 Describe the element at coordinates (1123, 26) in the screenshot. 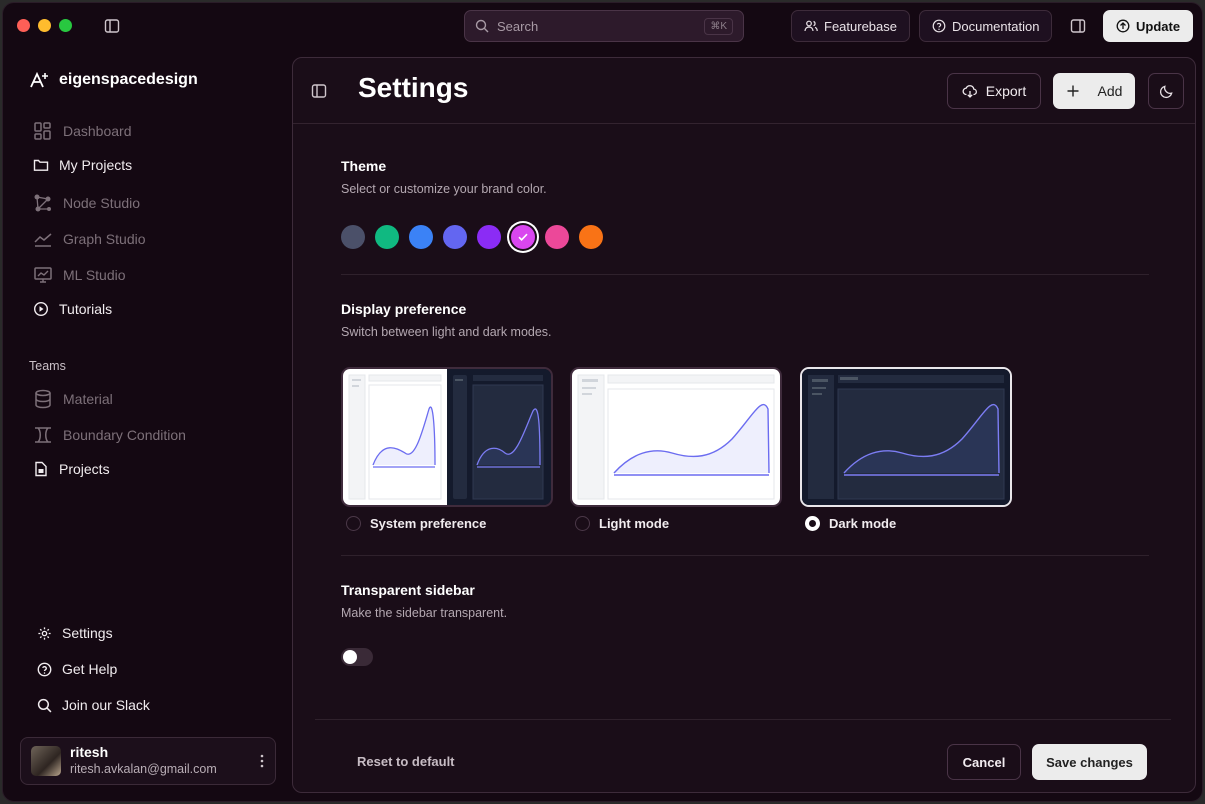

I see `arrow-up-circle-icon` at that location.